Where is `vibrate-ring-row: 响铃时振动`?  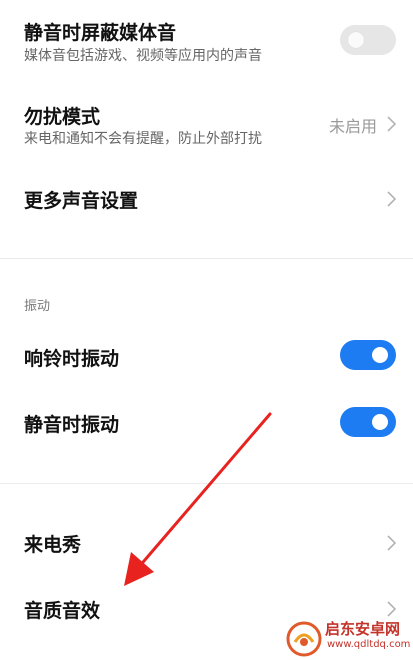 vibrate-ring-row: 响铃时振动 is located at coordinates (206, 355).